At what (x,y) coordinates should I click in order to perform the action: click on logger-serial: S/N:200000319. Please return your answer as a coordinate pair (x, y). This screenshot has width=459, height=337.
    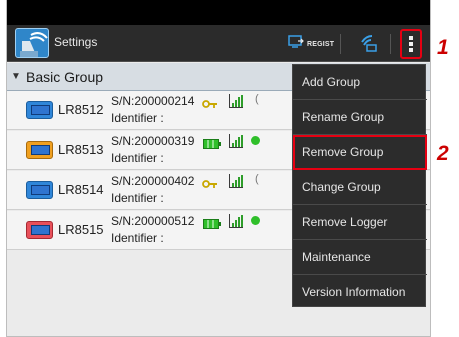
    Looking at the image, I should click on (153, 141).